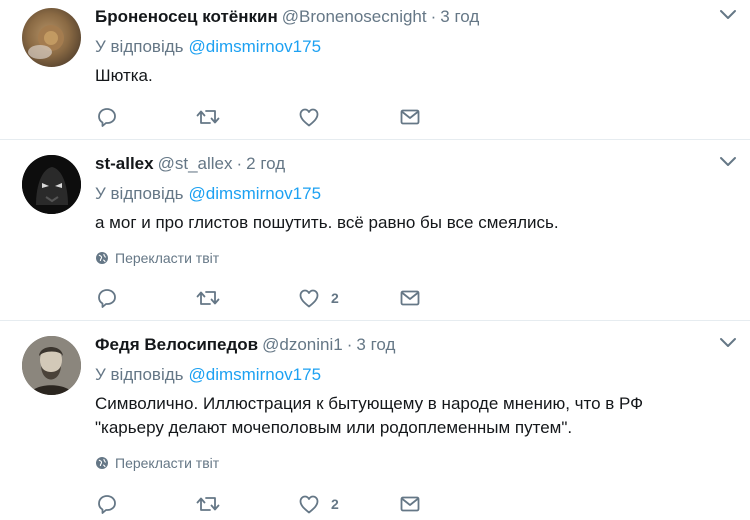 Image resolution: width=750 pixels, height=520 pixels. Describe the element at coordinates (302, 344) in the screenshot. I see `author-handle: @dzonini1` at that location.